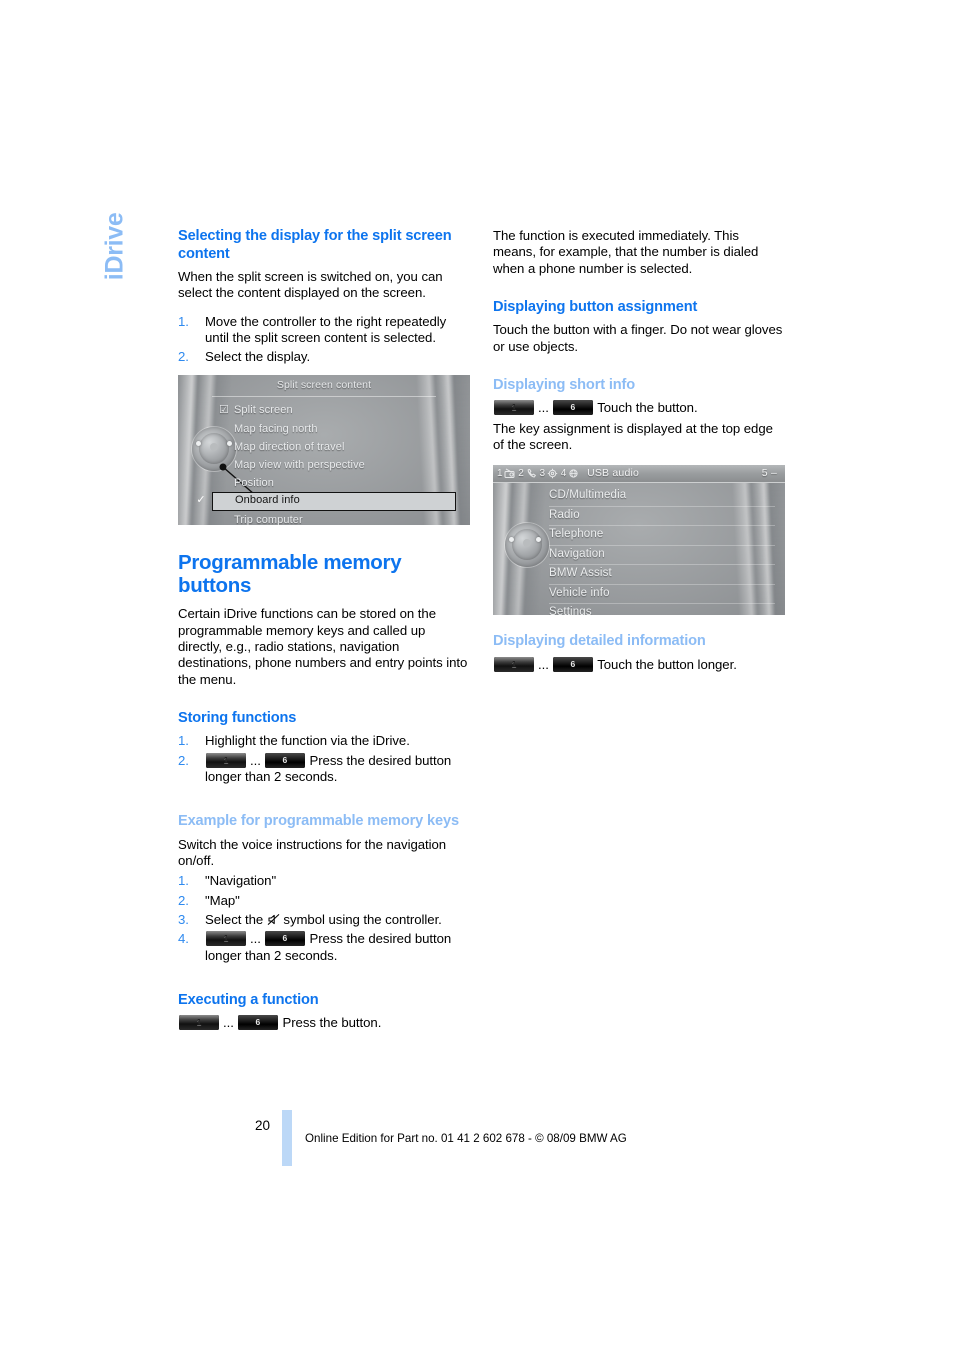  Describe the element at coordinates (667, 664) in the screenshot. I see `detailed-info-text: Touch the button longer.` at that location.